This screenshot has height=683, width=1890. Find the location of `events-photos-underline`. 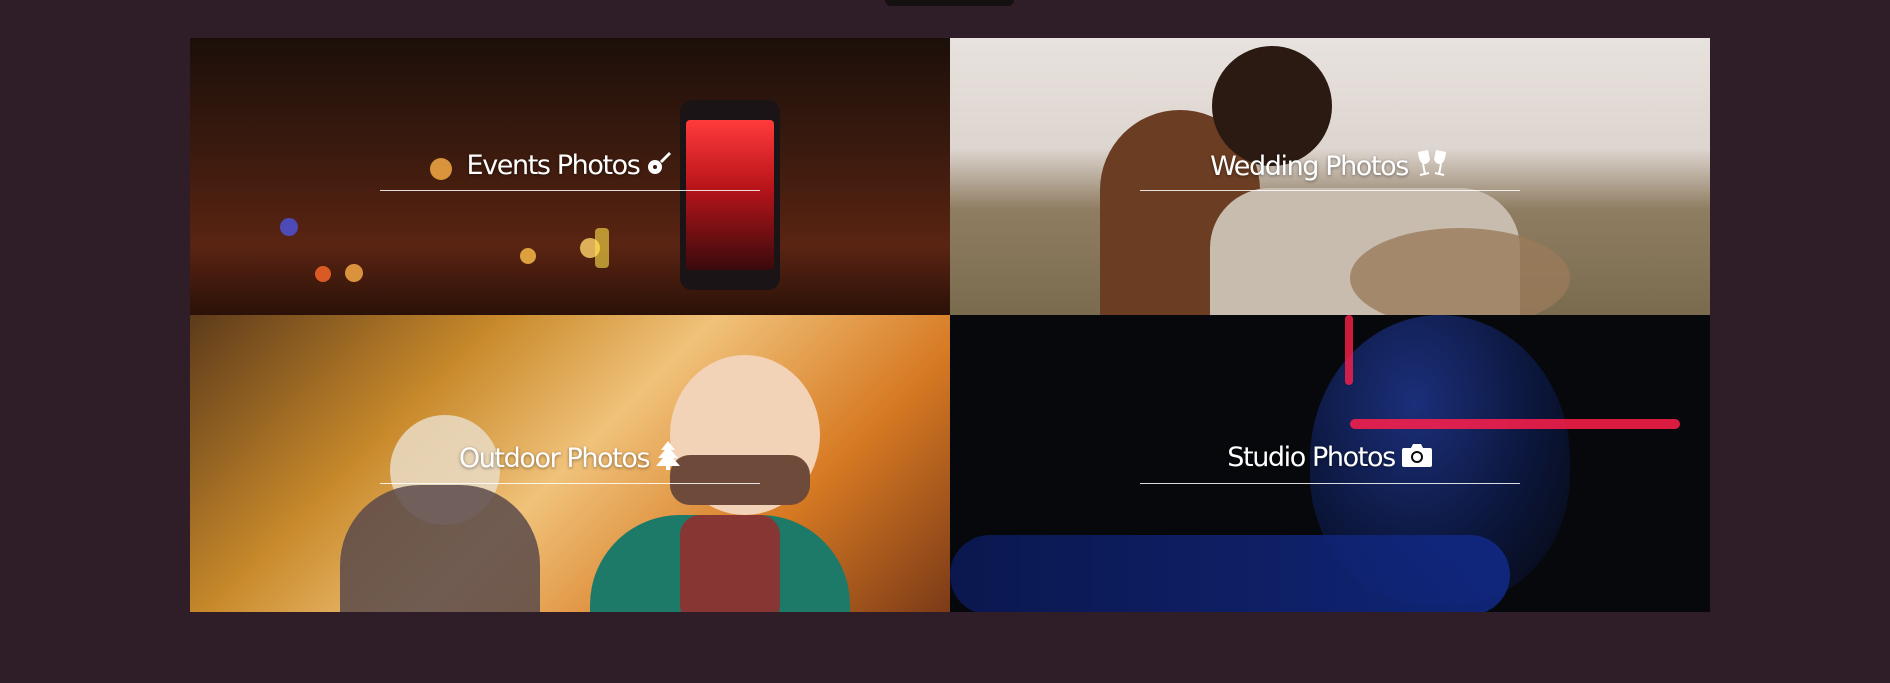

events-photos-underline is located at coordinates (570, 190).